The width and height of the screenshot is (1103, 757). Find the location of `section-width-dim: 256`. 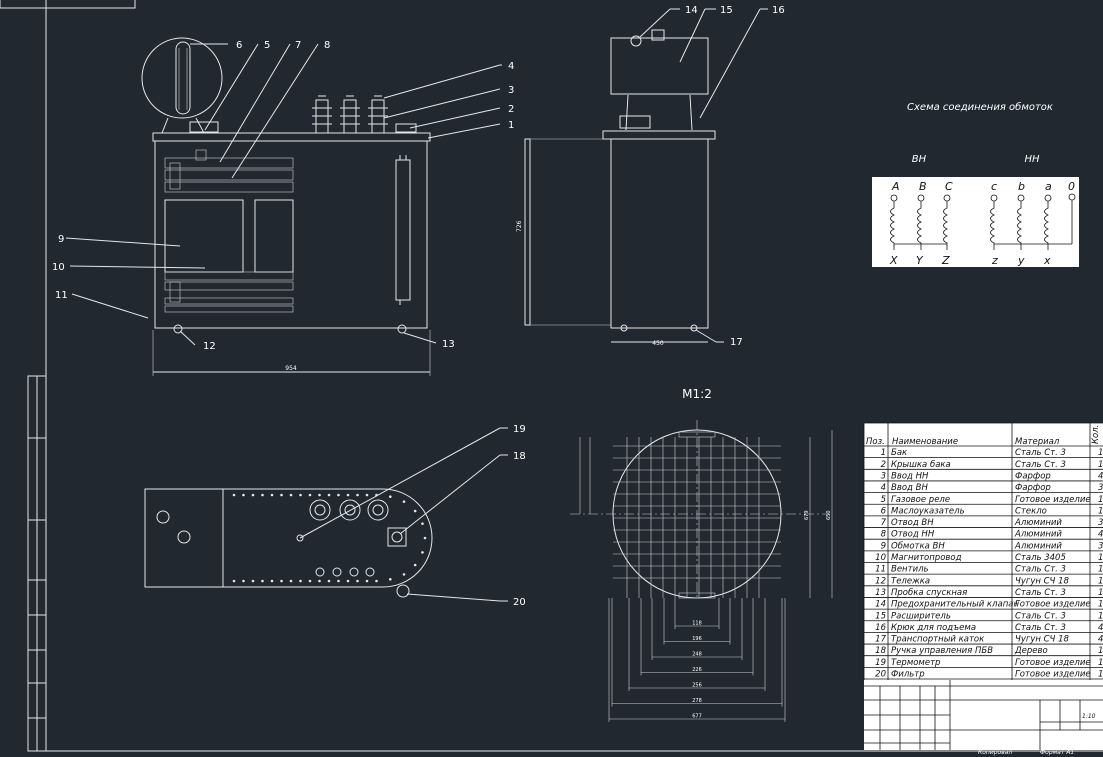

section-width-dim: 256 is located at coordinates (697, 686).